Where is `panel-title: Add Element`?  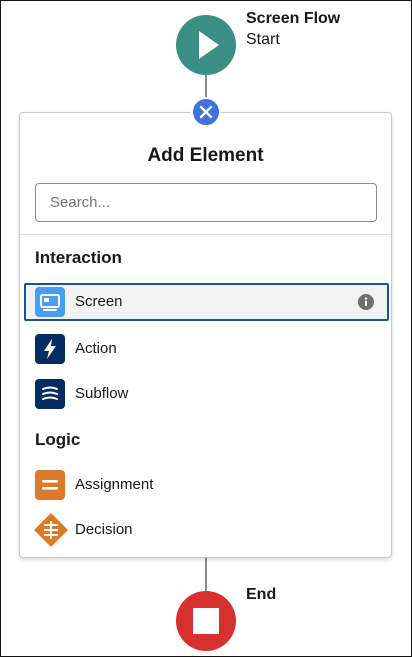 panel-title: Add Element is located at coordinates (205, 155).